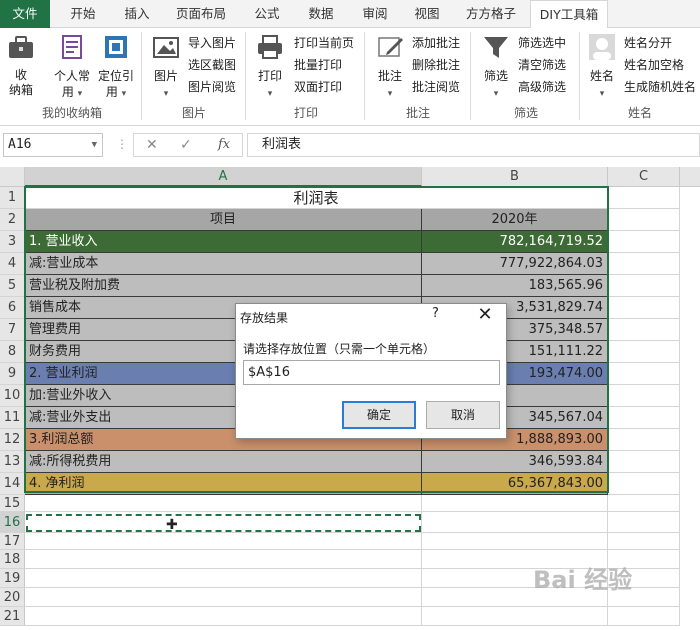 This screenshot has height=630, width=700. Describe the element at coordinates (375, 14) in the screenshot. I see `tab-review: 审阅` at that location.